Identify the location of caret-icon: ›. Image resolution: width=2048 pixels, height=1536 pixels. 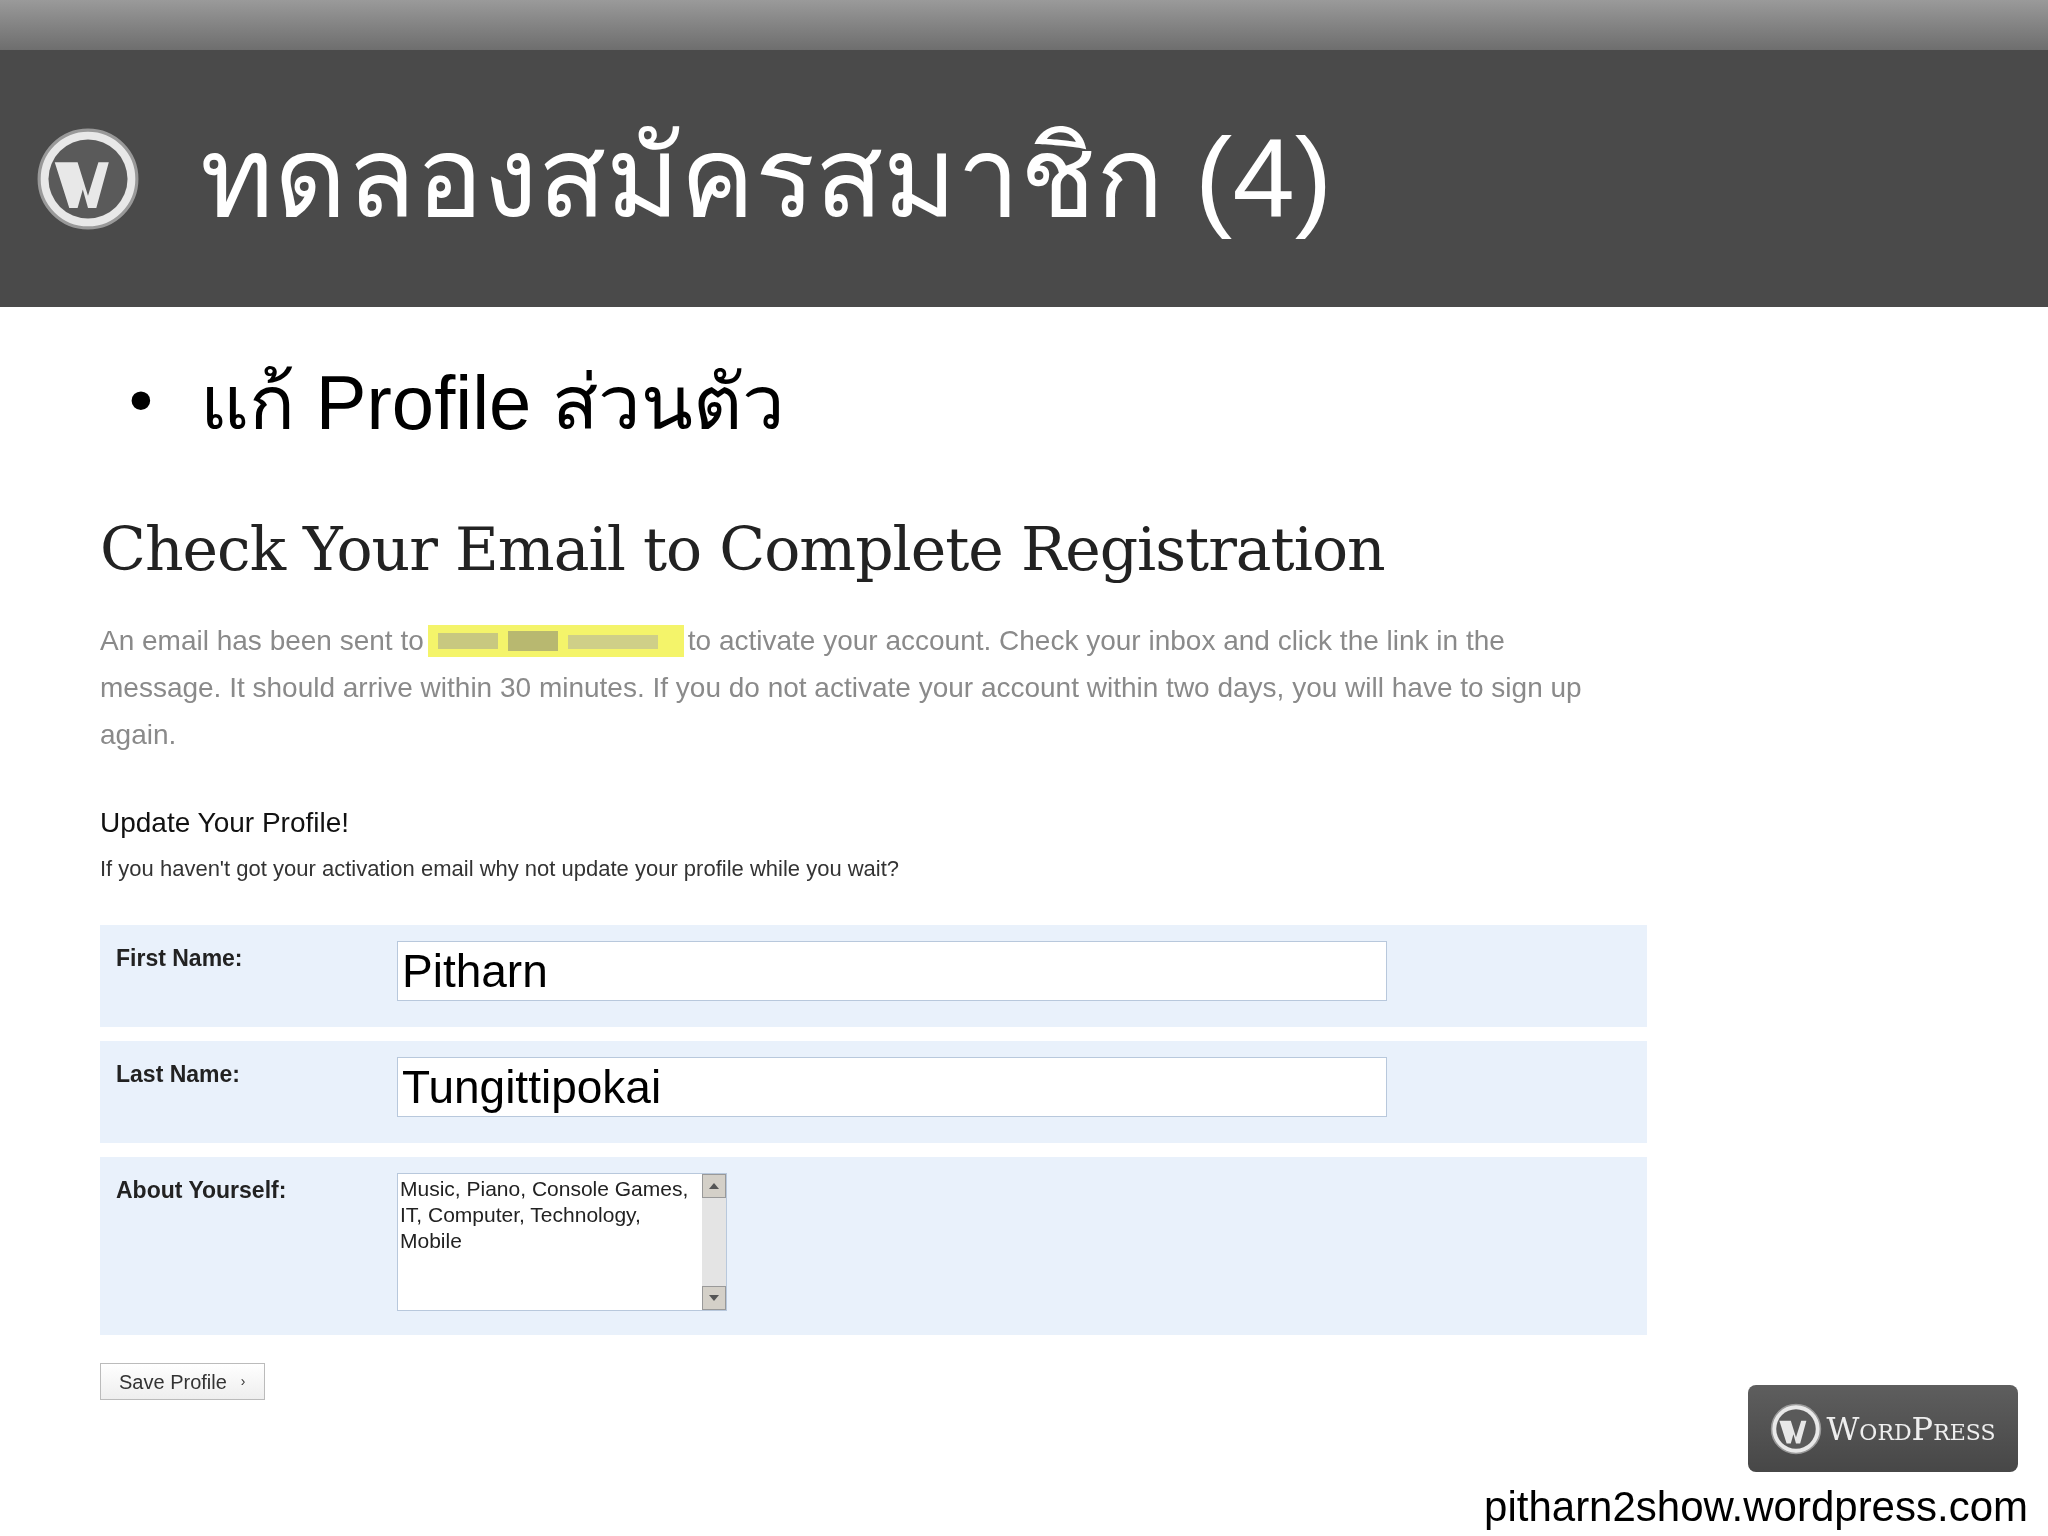
(243, 1381).